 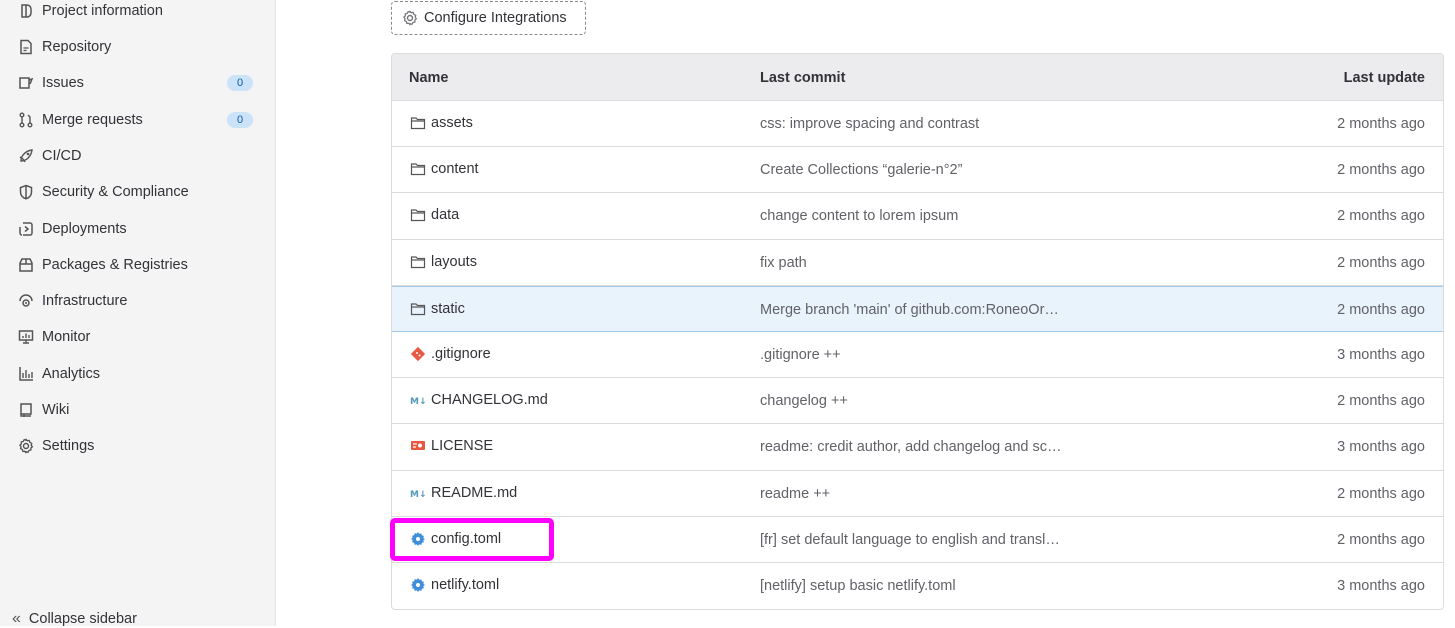 I want to click on sidebar-item-settings: Settings, so click(x=138, y=446).